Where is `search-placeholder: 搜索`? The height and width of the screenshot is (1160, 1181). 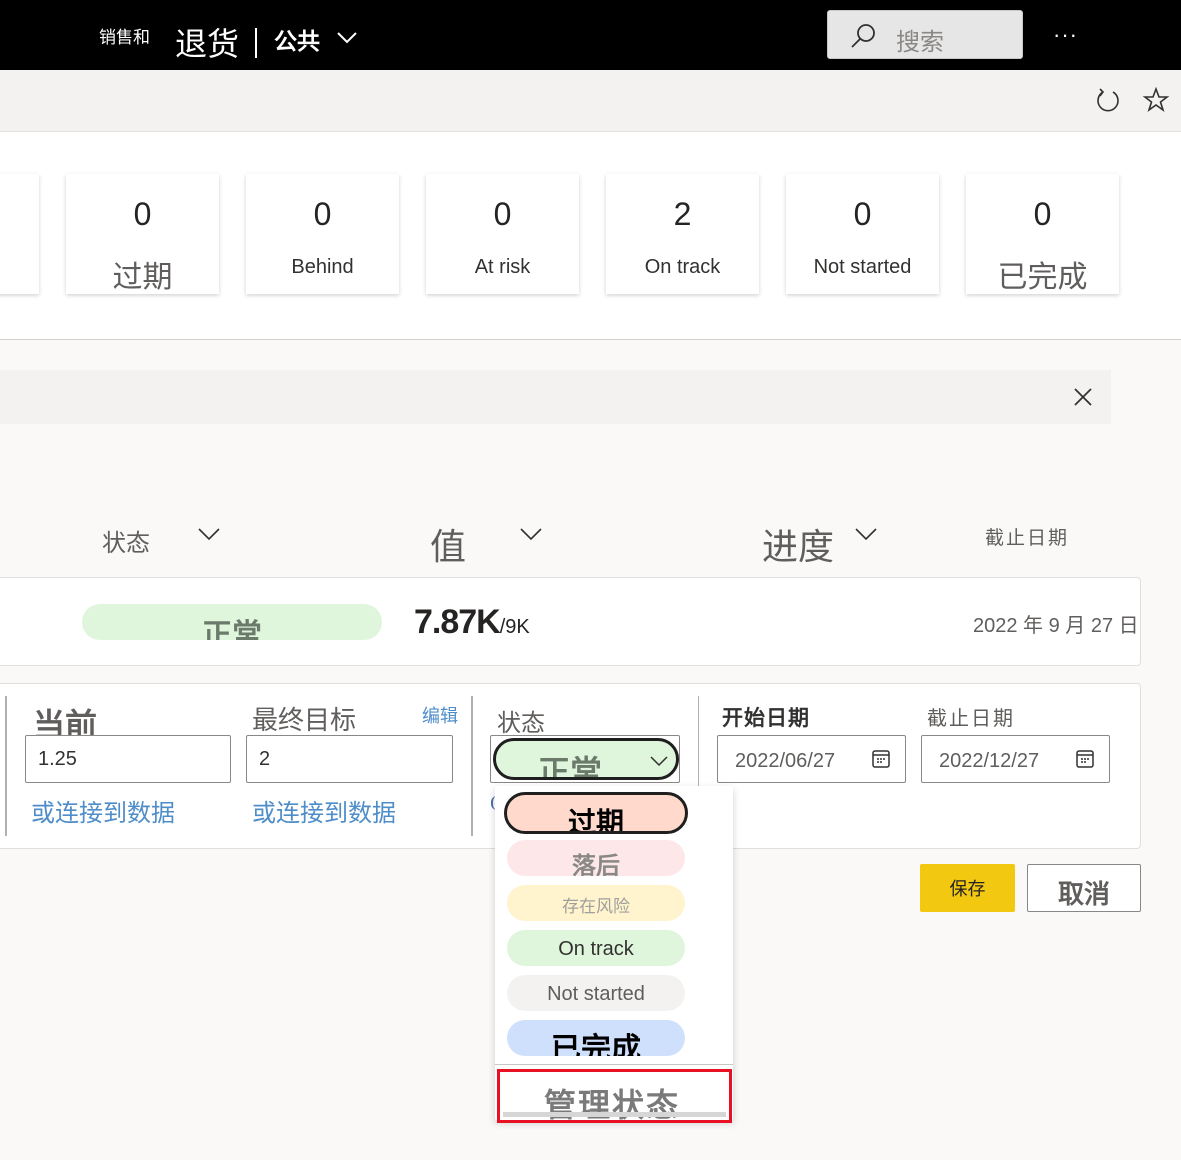
search-placeholder: 搜索 is located at coordinates (920, 42).